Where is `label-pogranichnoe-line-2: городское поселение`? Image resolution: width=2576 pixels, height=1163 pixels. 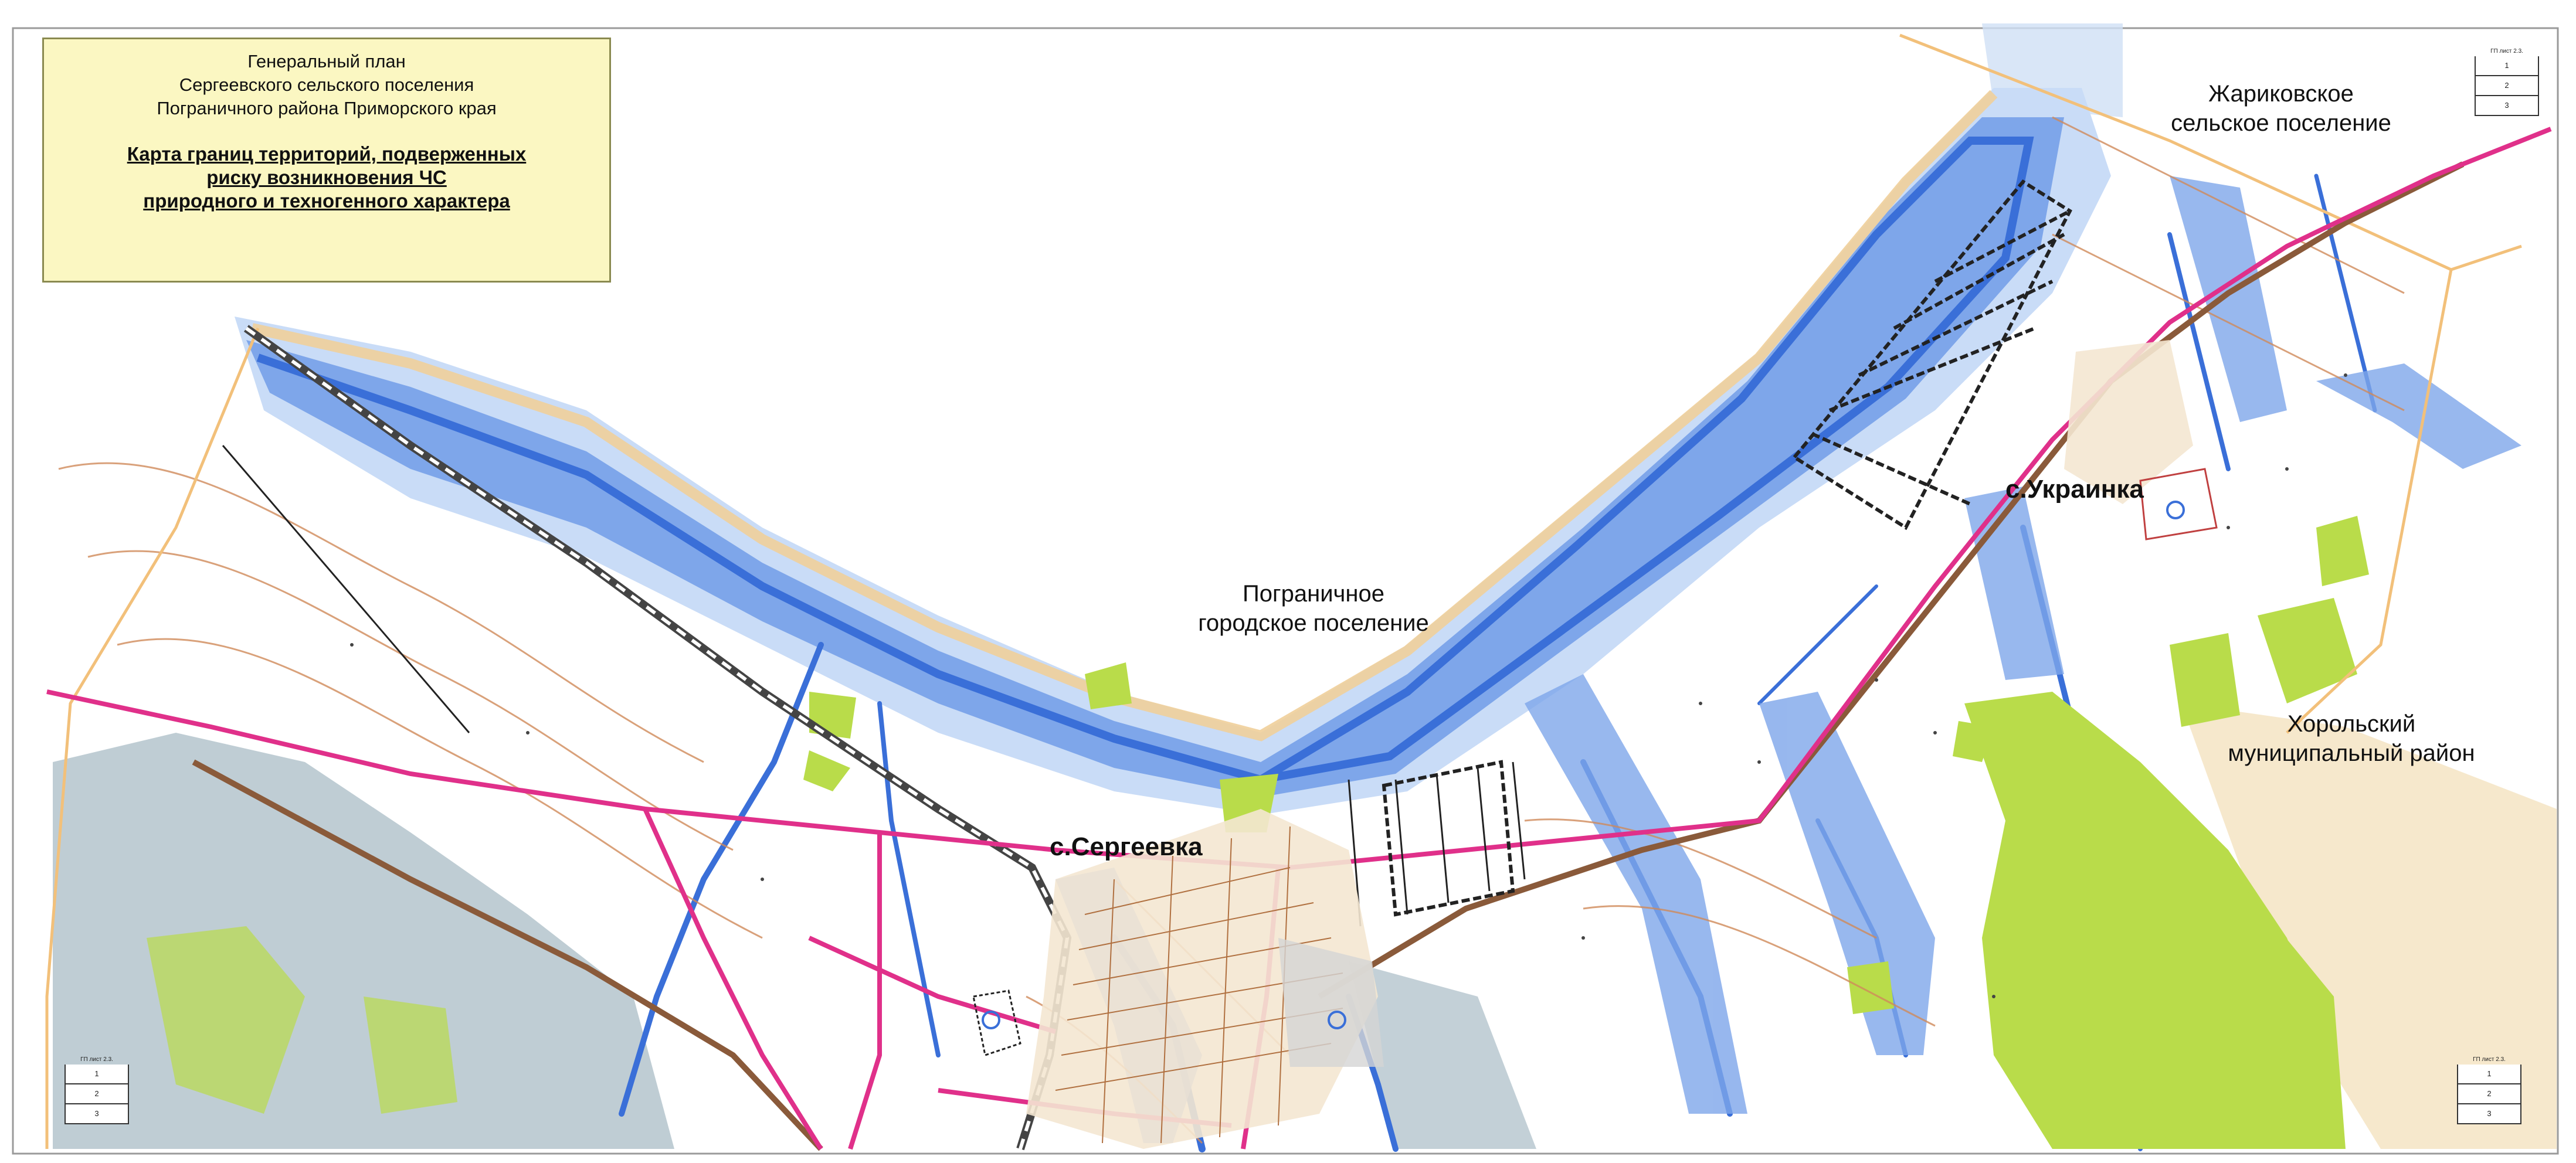 label-pogranichnoe-line-2: городское поселение is located at coordinates (1313, 623).